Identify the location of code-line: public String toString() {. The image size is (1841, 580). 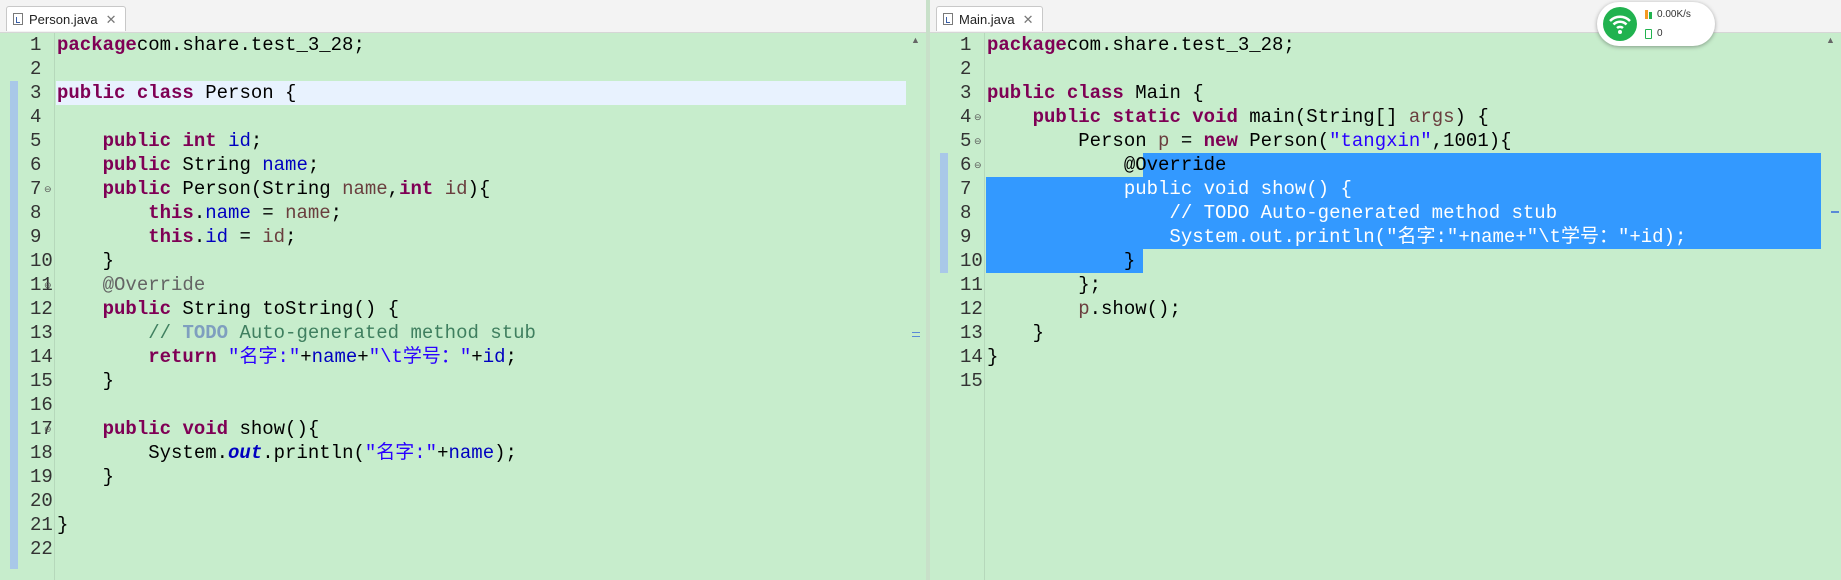
(481, 309).